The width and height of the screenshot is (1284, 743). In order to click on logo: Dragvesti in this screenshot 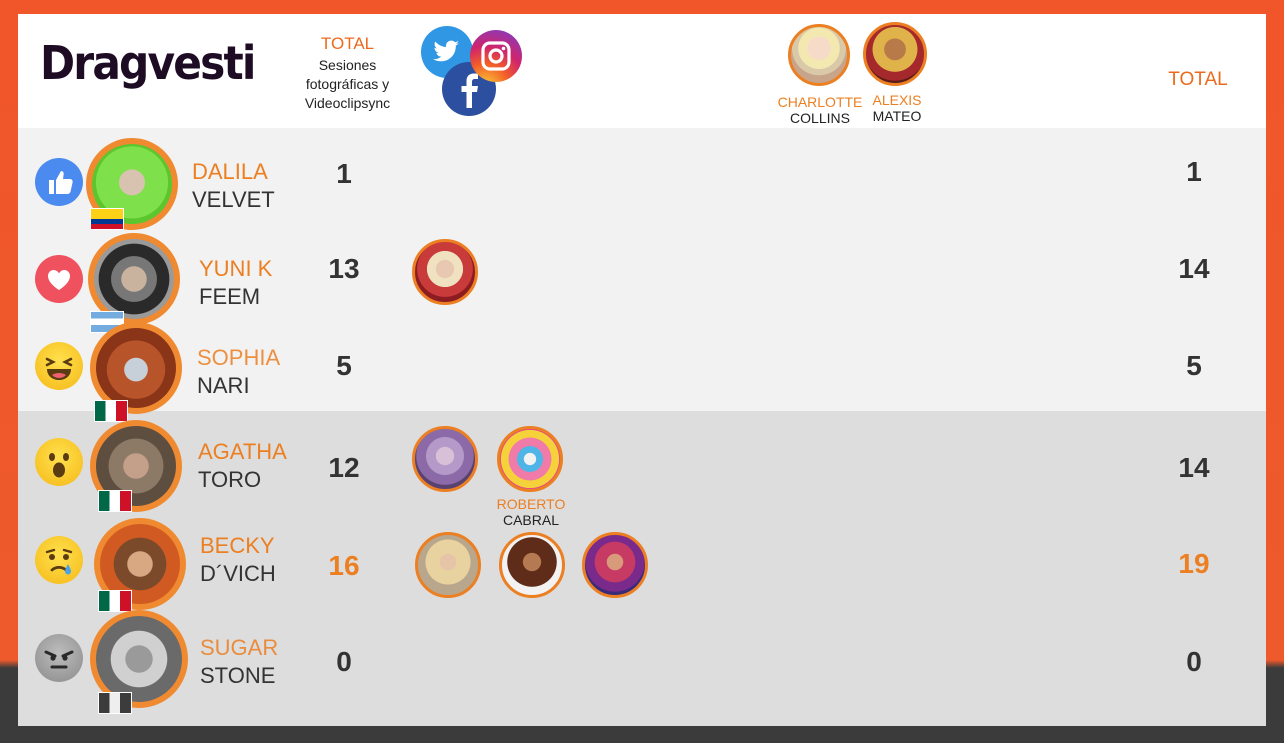, I will do `click(148, 63)`.